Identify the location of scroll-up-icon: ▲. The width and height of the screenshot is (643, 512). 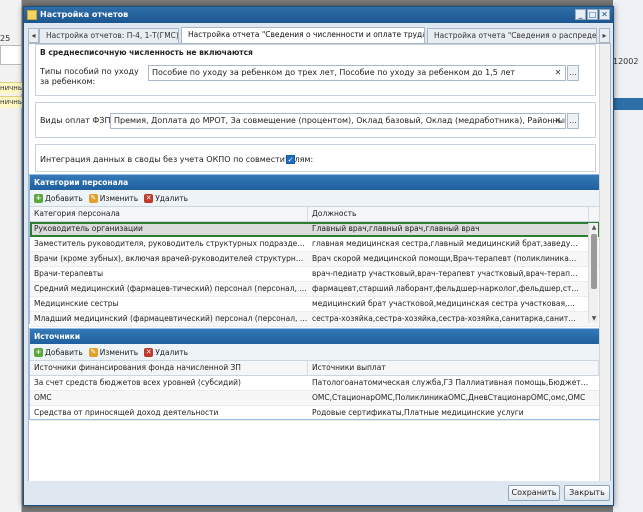
(594, 227).